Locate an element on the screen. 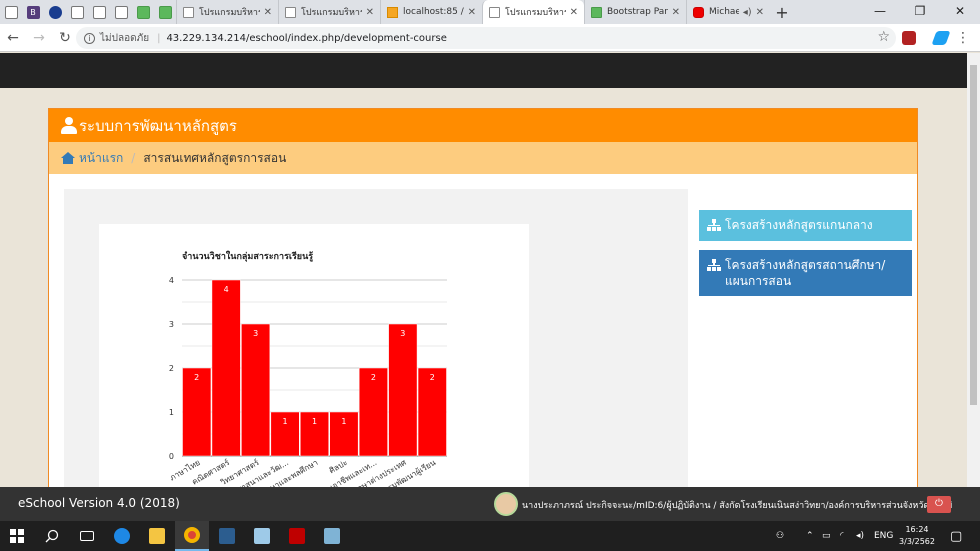 This screenshot has height=551, width=980. forward-icon: → is located at coordinates (39, 38).